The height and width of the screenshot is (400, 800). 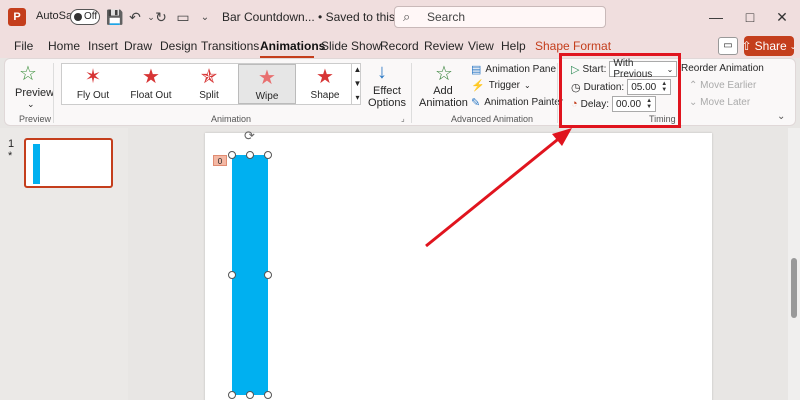 What do you see at coordinates (183, 17) in the screenshot?
I see `present-icon: ▭` at bounding box center [183, 17].